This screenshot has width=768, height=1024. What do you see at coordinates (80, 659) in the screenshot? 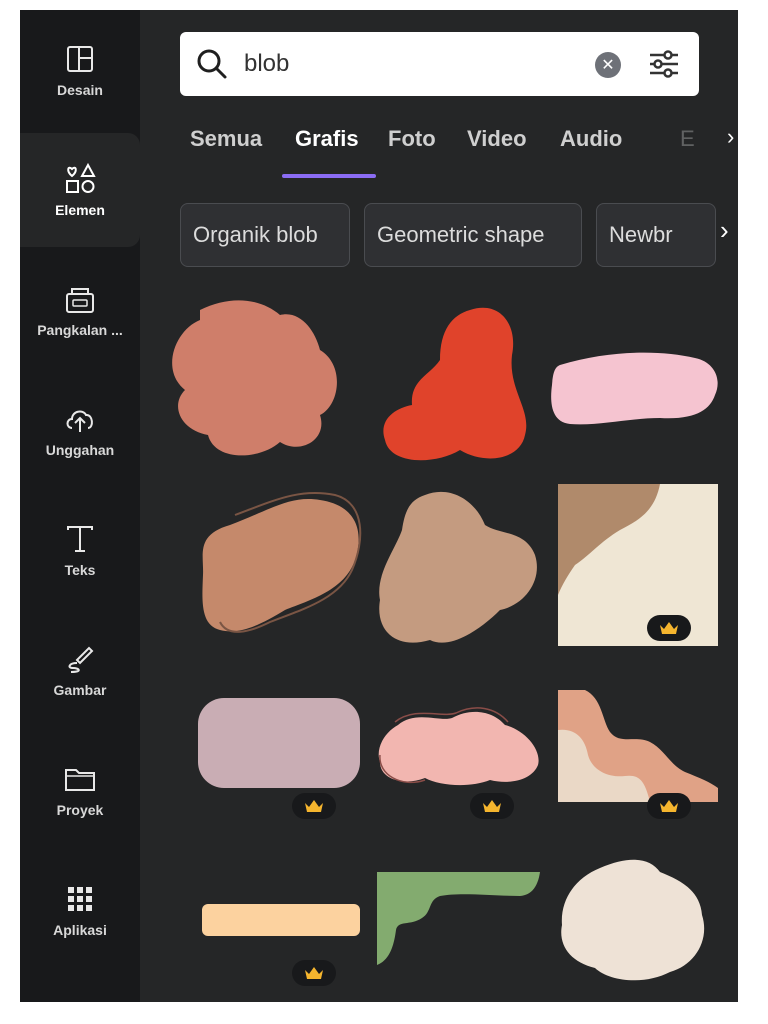
I see `draw-icon` at bounding box center [80, 659].